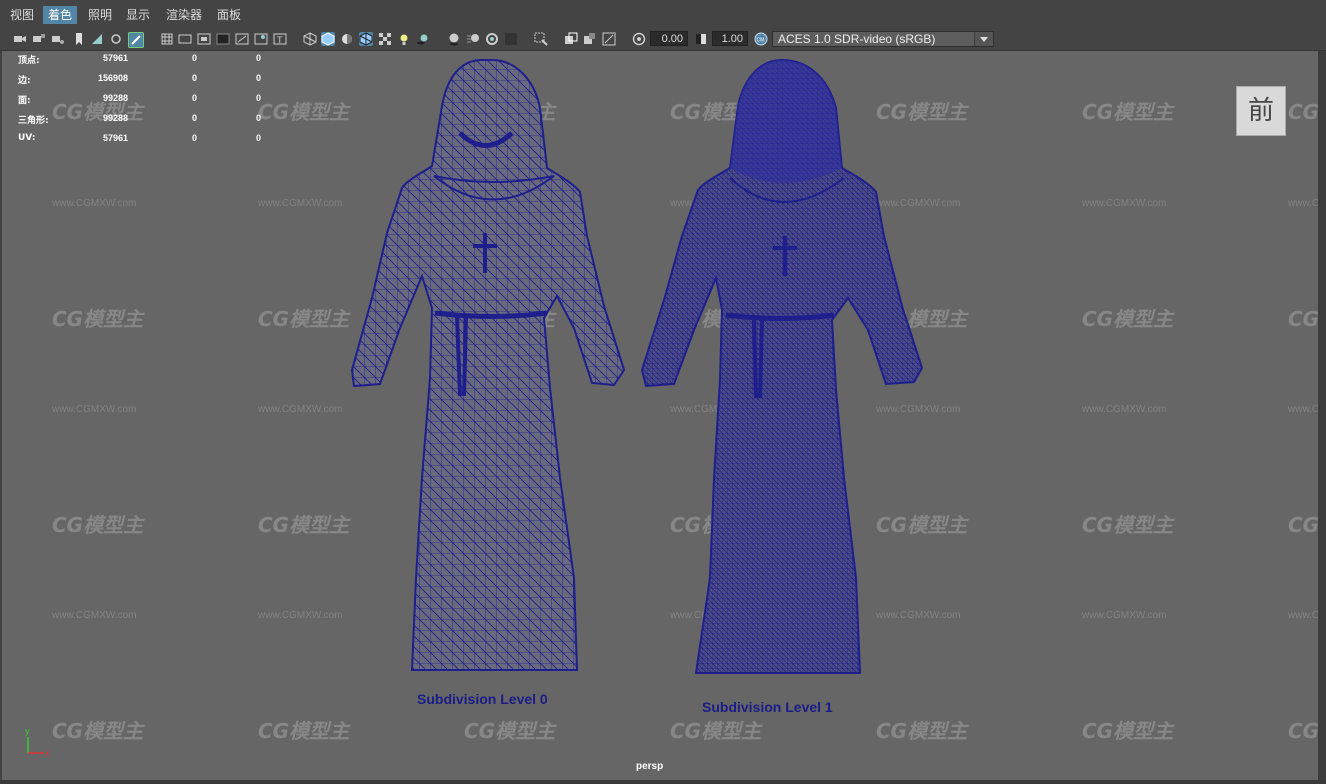 This screenshot has height=784, width=1326. I want to click on camera-icon, so click(20, 39).